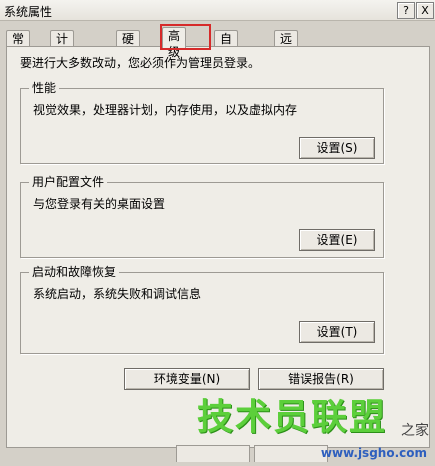  What do you see at coordinates (185, 37) in the screenshot?
I see `advanced-tab-highlight` at bounding box center [185, 37].